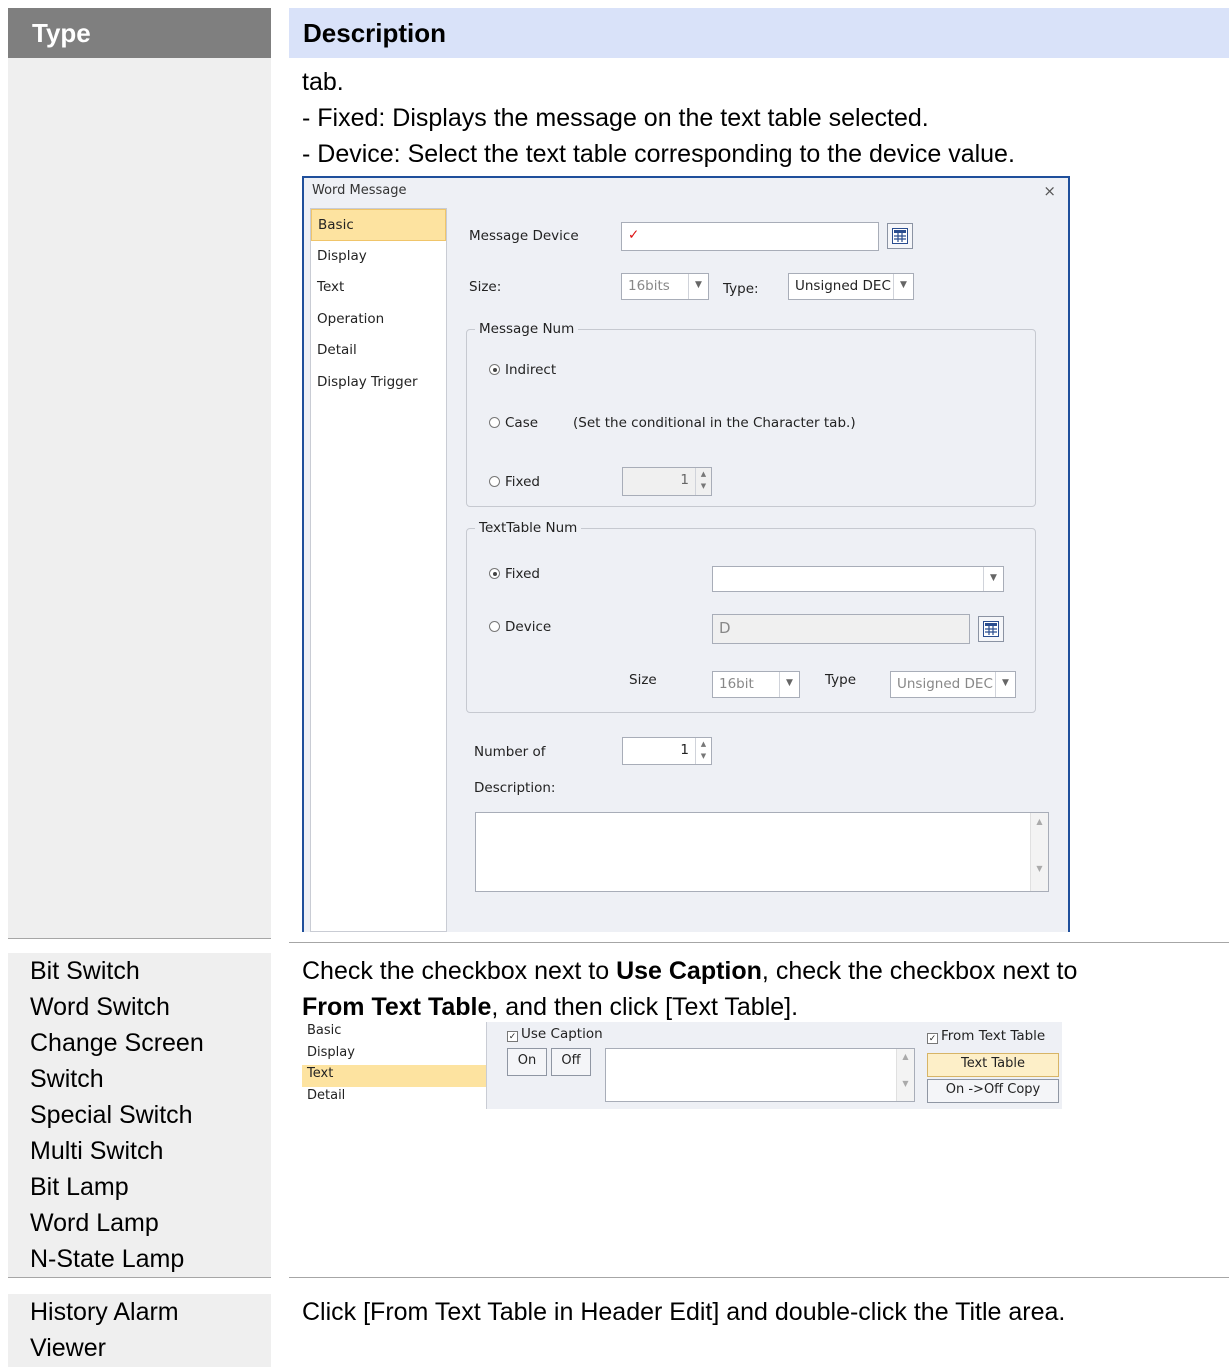 This screenshot has width=1229, height=1367. I want to click on tt-size-value: 16bit, so click(736, 684).